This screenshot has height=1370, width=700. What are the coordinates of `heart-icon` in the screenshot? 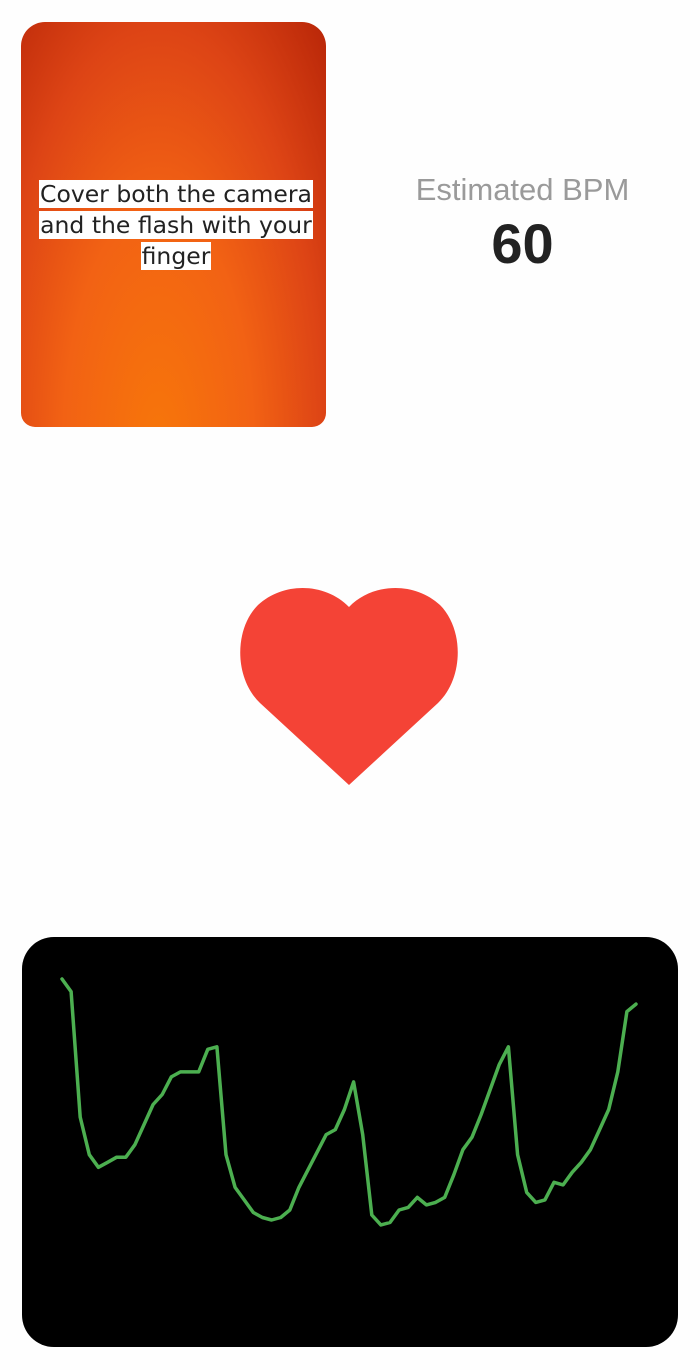 It's located at (349, 686).